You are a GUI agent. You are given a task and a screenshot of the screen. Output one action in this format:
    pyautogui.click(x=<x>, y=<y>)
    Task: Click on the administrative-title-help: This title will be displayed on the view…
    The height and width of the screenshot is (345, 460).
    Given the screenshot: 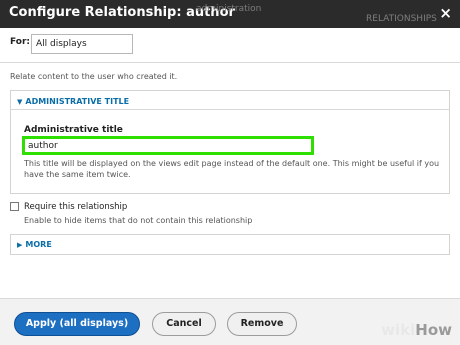 What is the action you would take?
    pyautogui.click(x=232, y=169)
    